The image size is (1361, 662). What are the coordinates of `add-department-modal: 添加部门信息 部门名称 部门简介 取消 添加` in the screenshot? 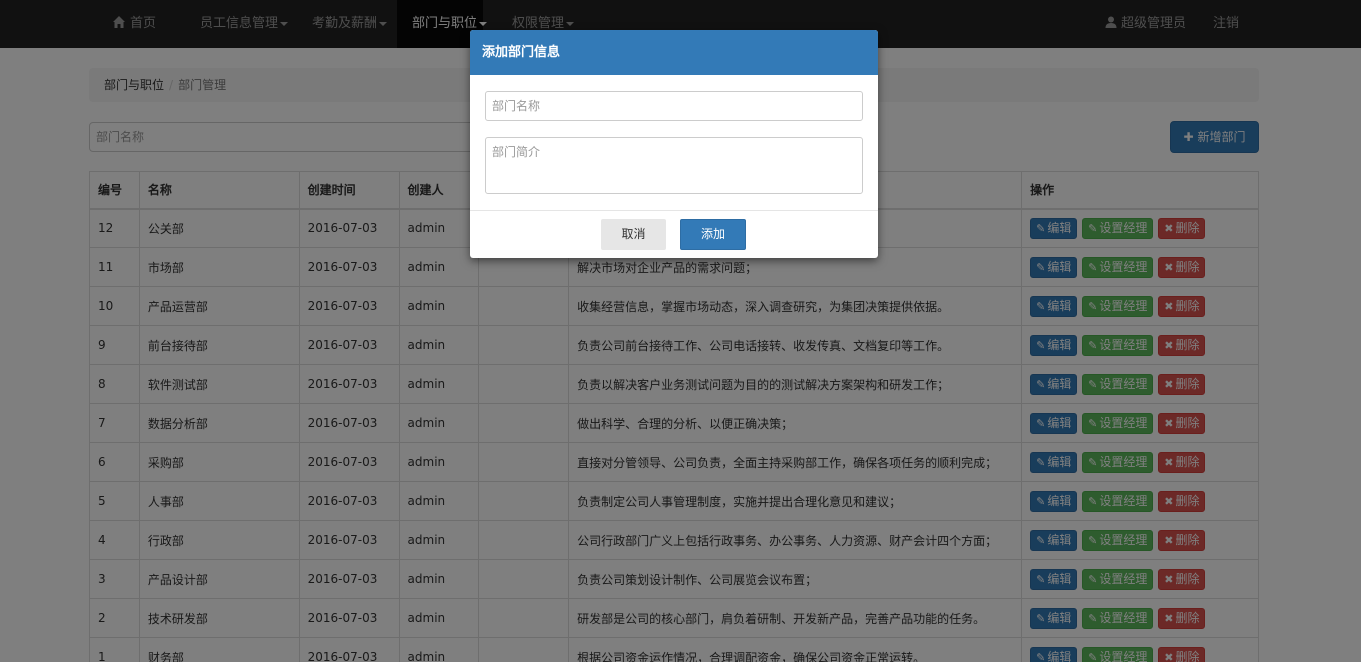 It's located at (674, 144).